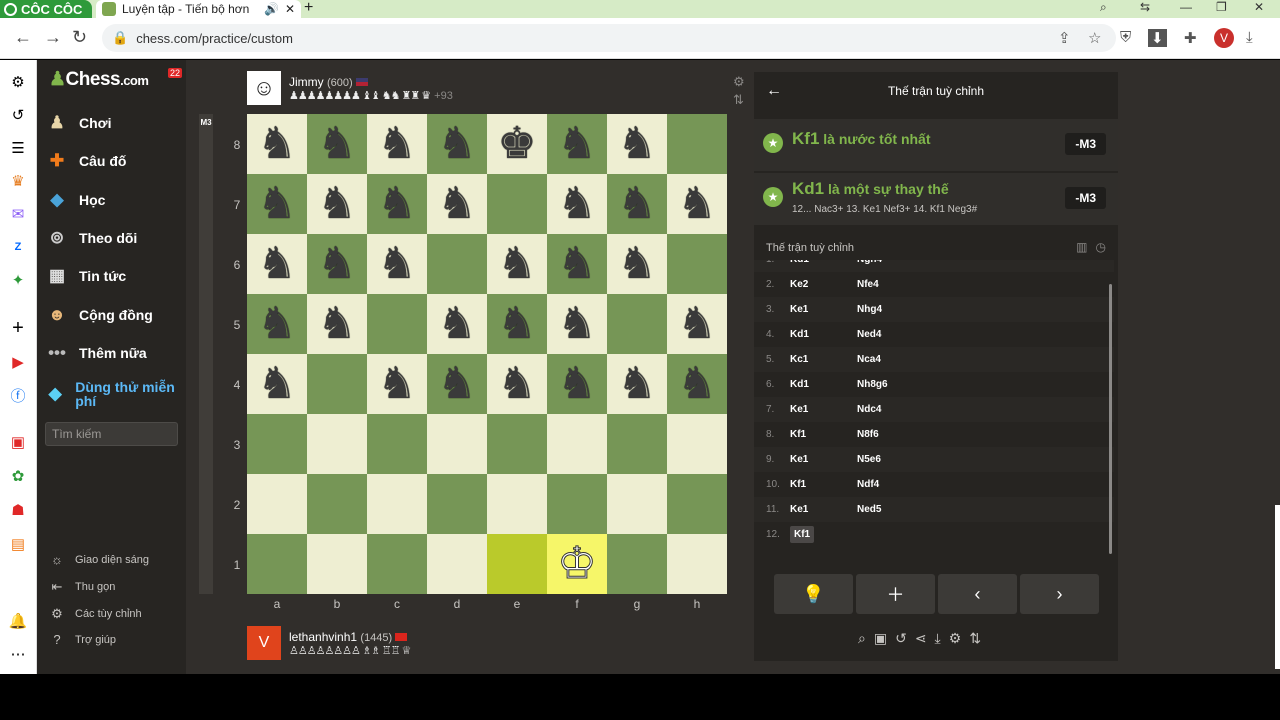 The width and height of the screenshot is (1280, 720). What do you see at coordinates (111, 434) in the screenshot?
I see `sidebar-search-input: Tìm kiếm` at bounding box center [111, 434].